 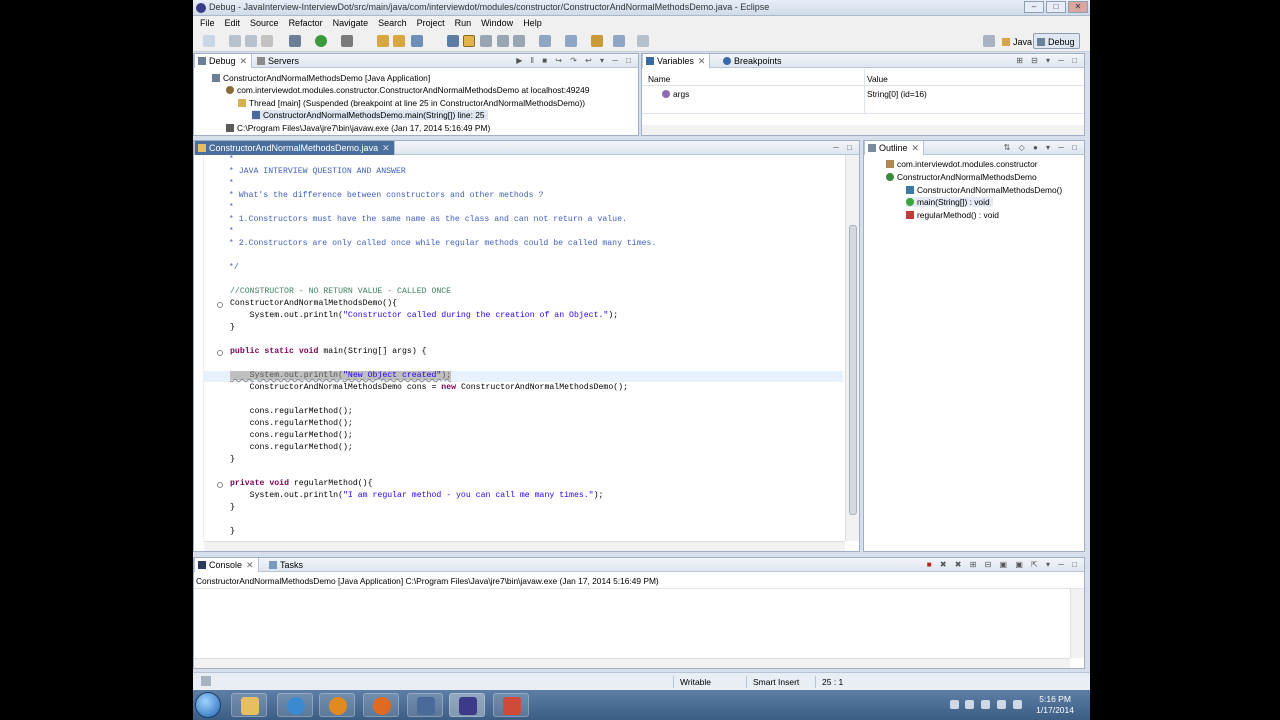 I want to click on outline-toolbar: ⇅ ◇ ● ▾ ─ □, so click(x=1042, y=147).